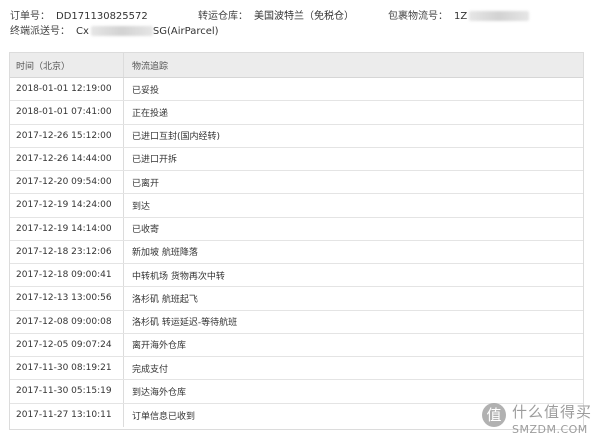 Image resolution: width=600 pixels, height=447 pixels. Describe the element at coordinates (296, 206) in the screenshot. I see `table-row: 2017-12-19 14:24:00 到达` at that location.